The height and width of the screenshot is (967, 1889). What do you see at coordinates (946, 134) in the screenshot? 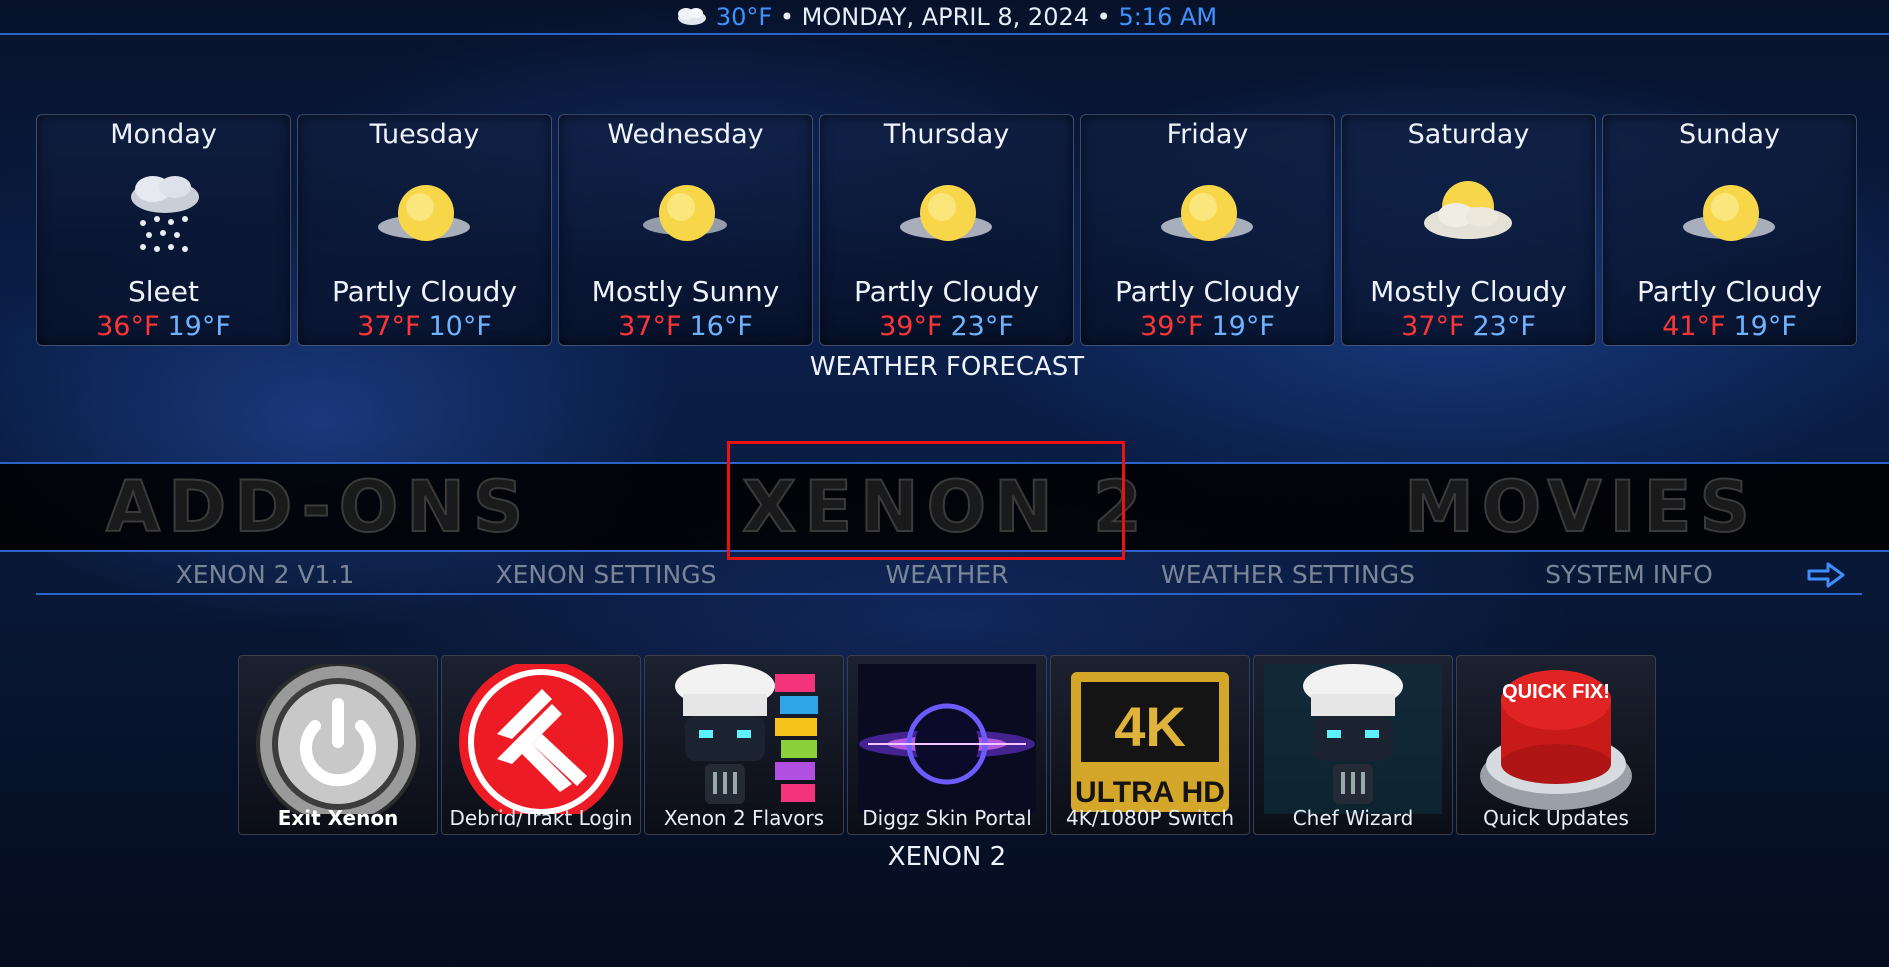
I see `day-name: Thursday` at bounding box center [946, 134].